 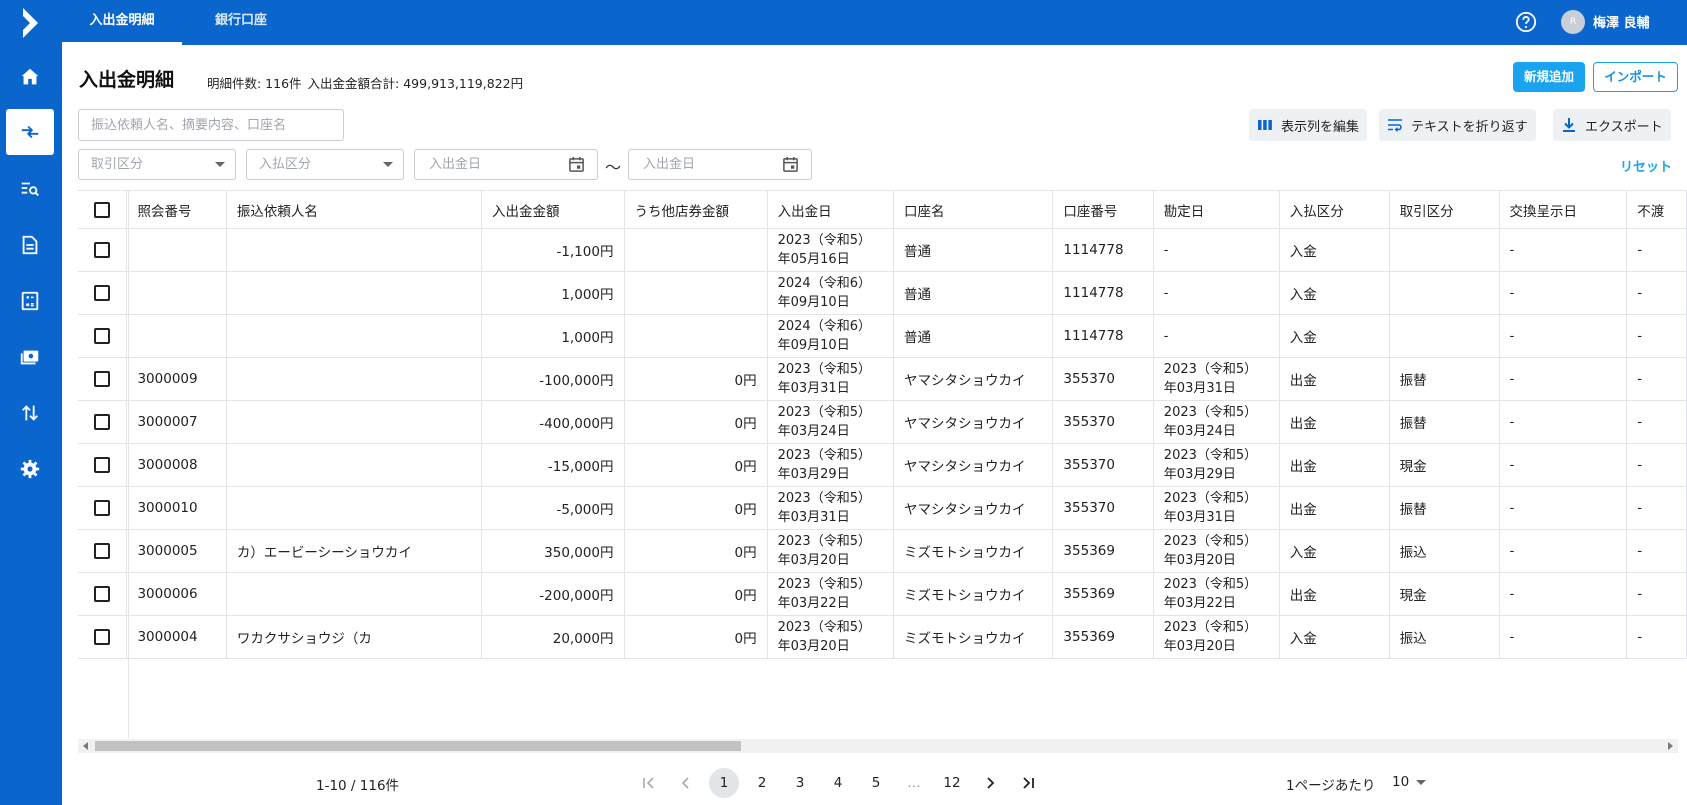 I want to click on column-header: 口座番号, so click(x=1103, y=209).